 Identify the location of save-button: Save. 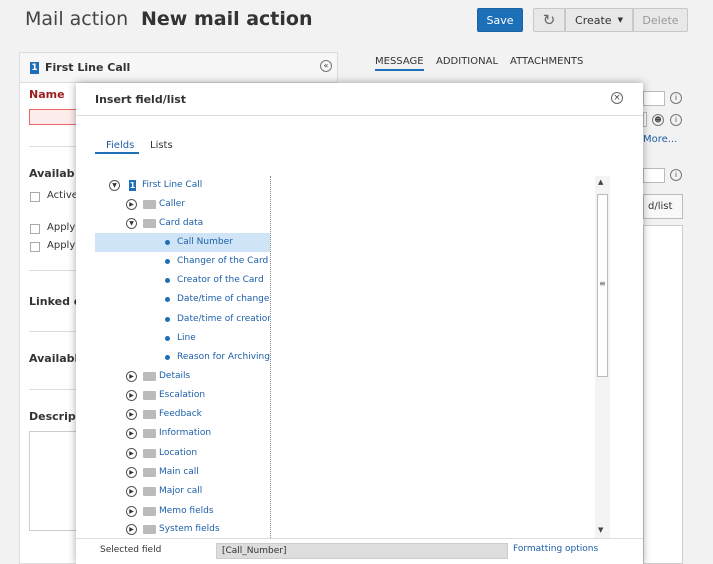
(500, 20).